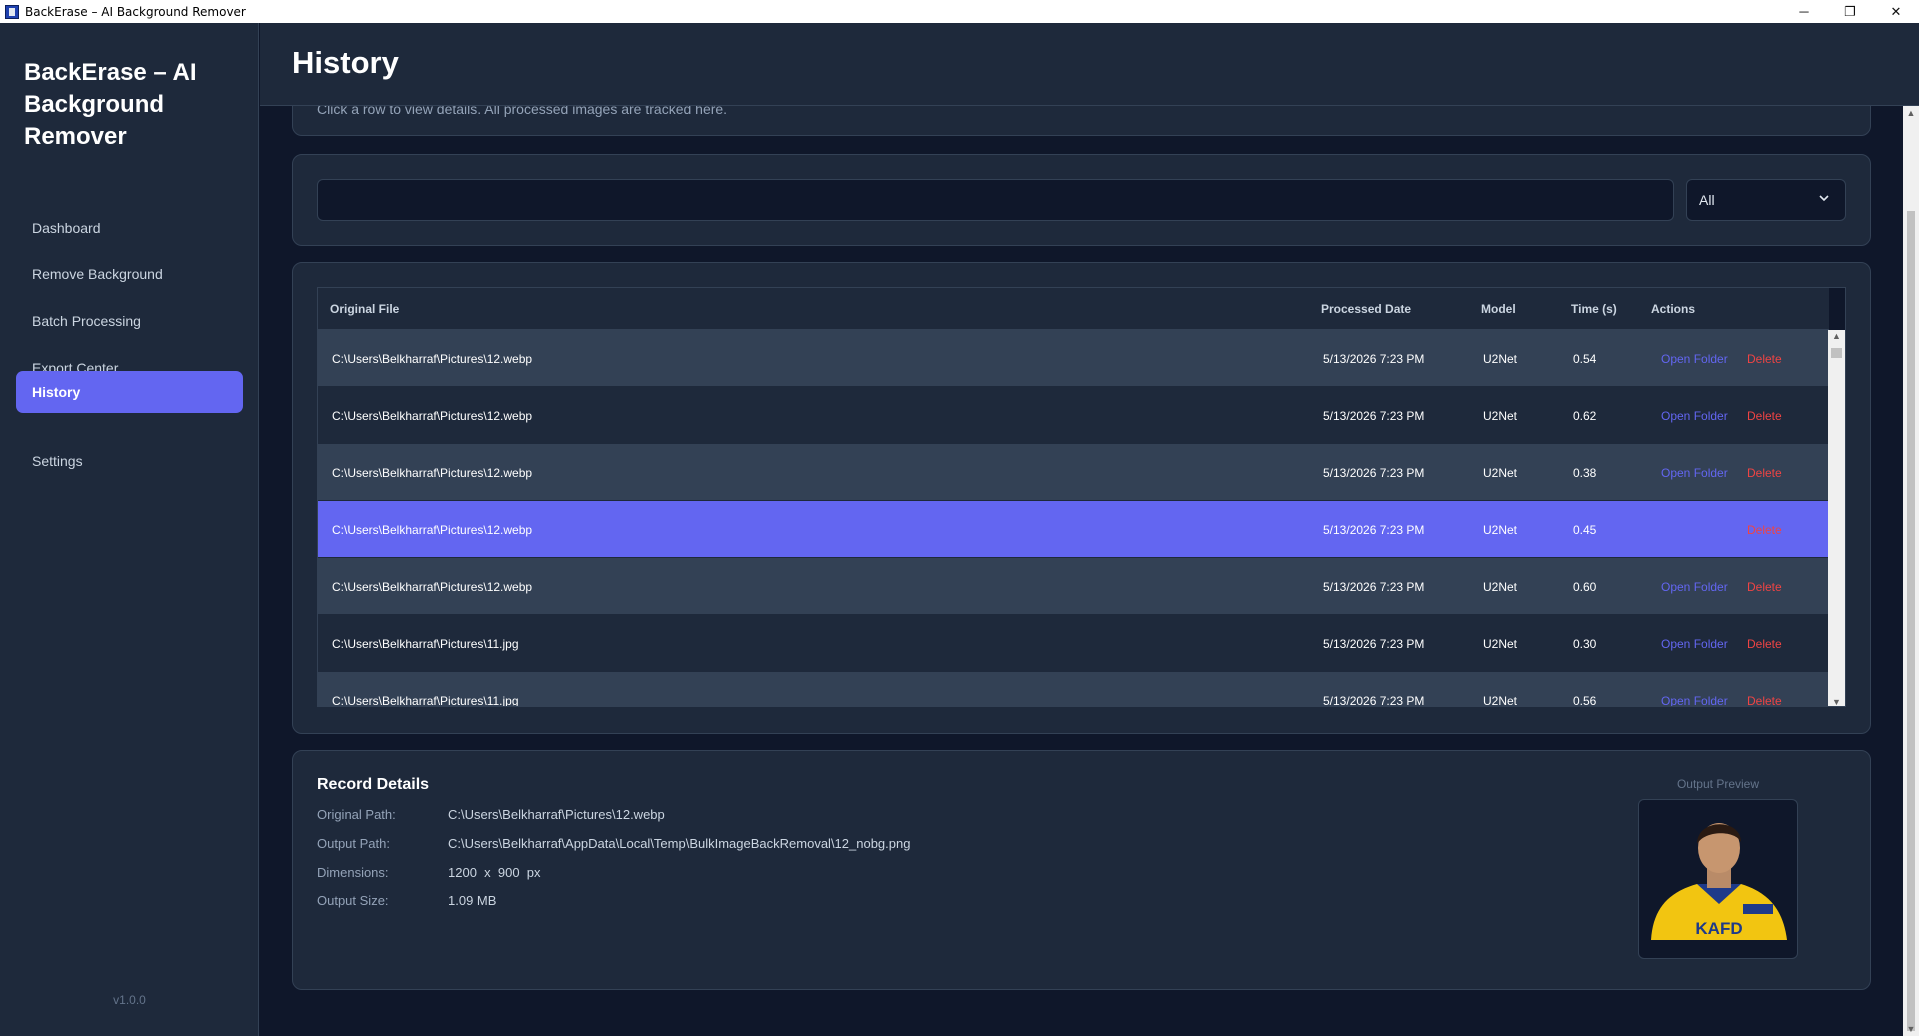 This screenshot has width=1919, height=1036. What do you see at coordinates (364, 309) in the screenshot?
I see `column-header-original-file: Original File` at bounding box center [364, 309].